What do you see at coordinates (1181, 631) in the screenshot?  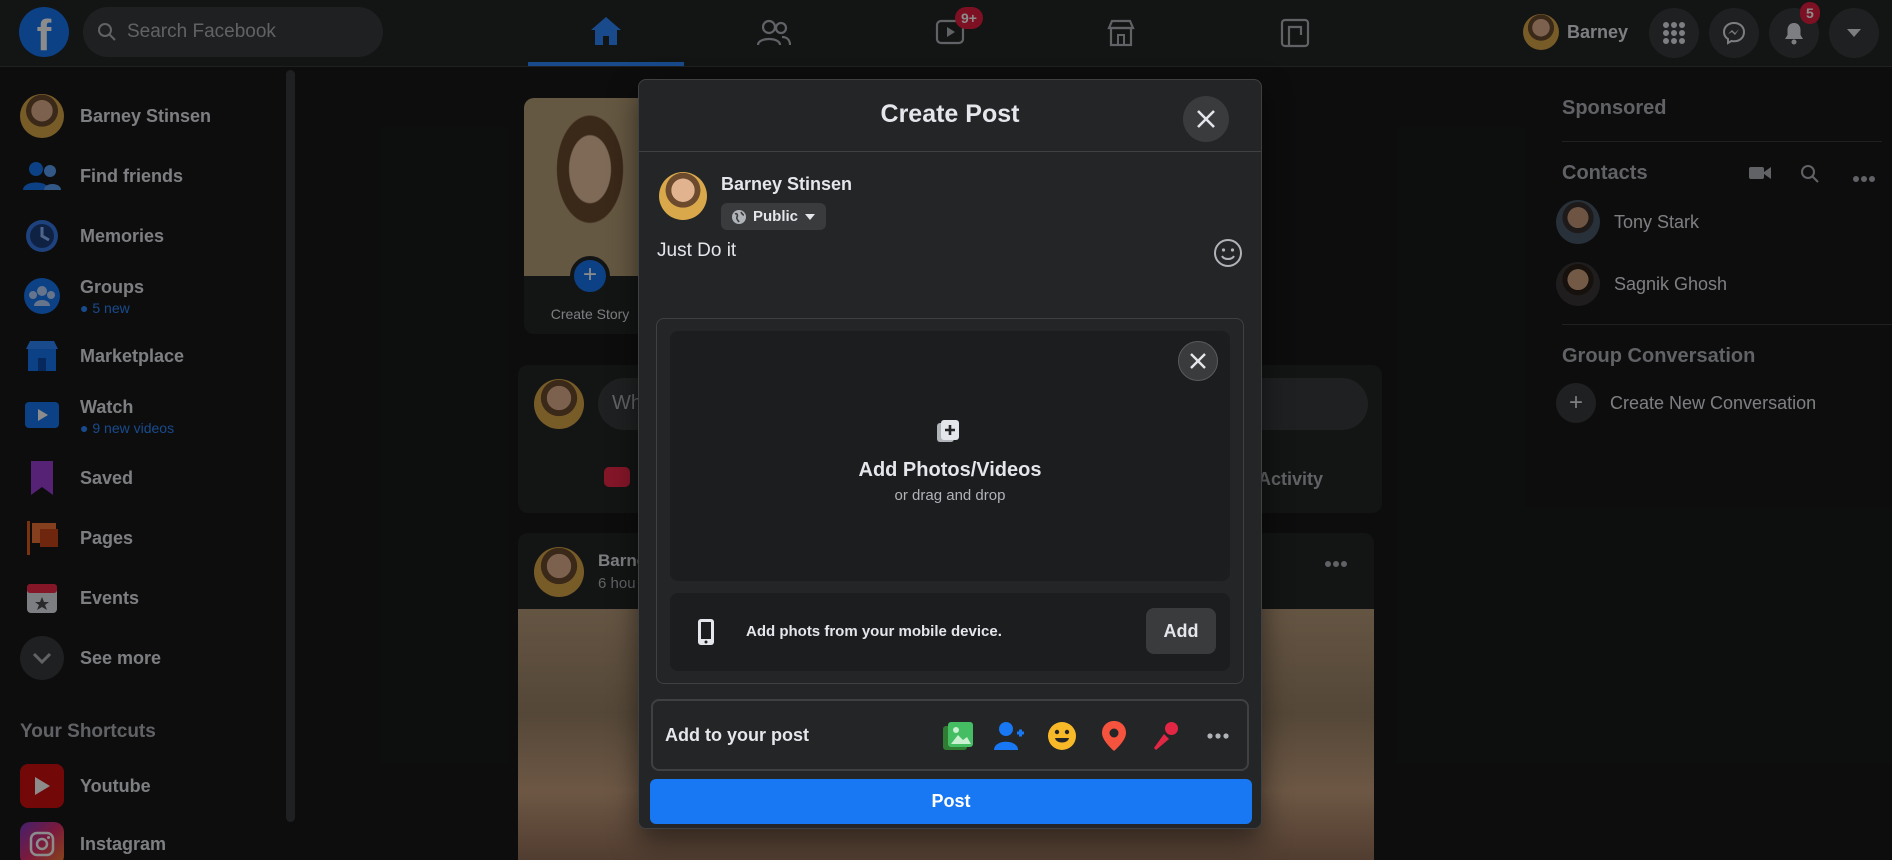 I see `mobile-add-button: Add` at bounding box center [1181, 631].